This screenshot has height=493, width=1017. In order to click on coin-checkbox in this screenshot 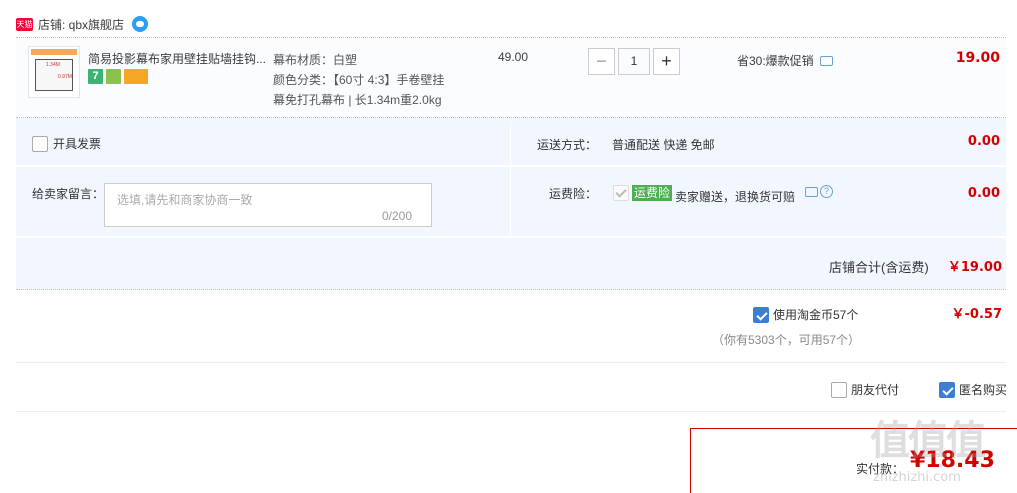, I will do `click(761, 314)`.